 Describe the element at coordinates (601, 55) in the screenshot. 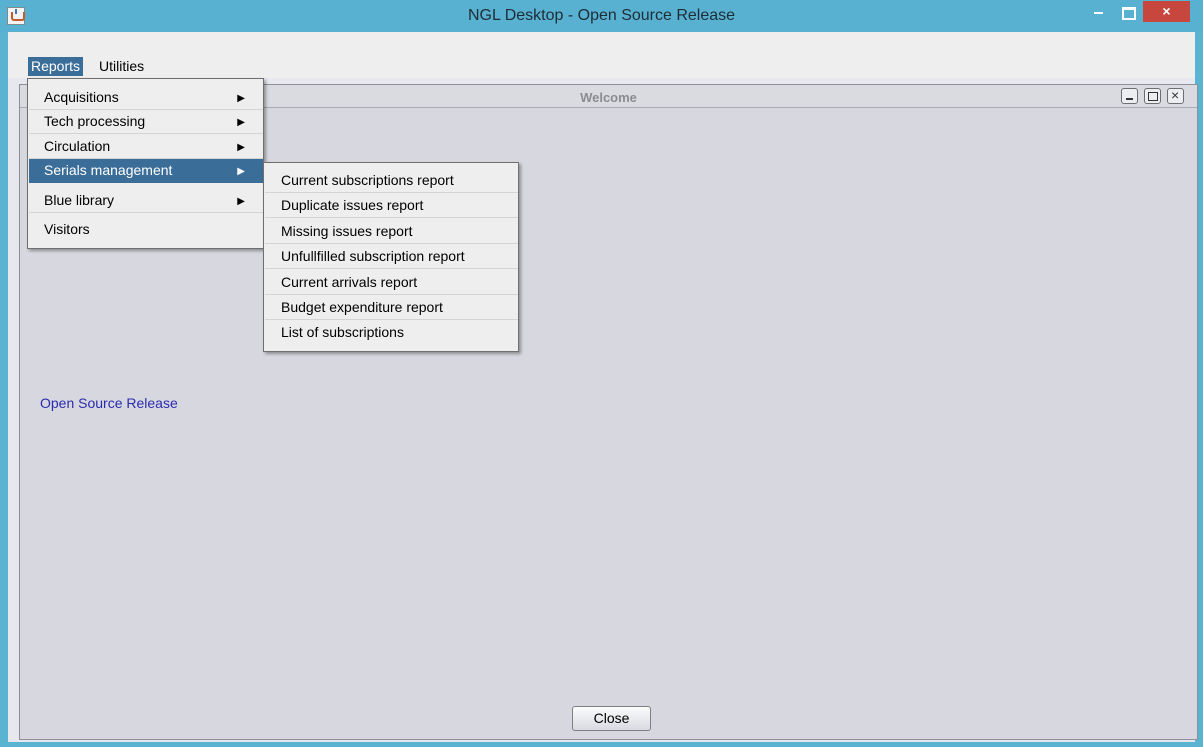

I see `menubar` at that location.